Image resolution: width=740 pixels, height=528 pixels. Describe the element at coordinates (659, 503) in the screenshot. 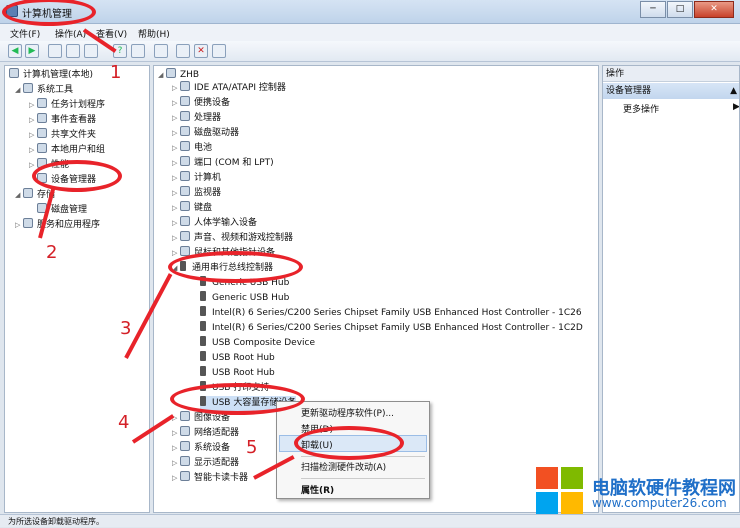

I see `watermark-url: www.computer26.com` at that location.